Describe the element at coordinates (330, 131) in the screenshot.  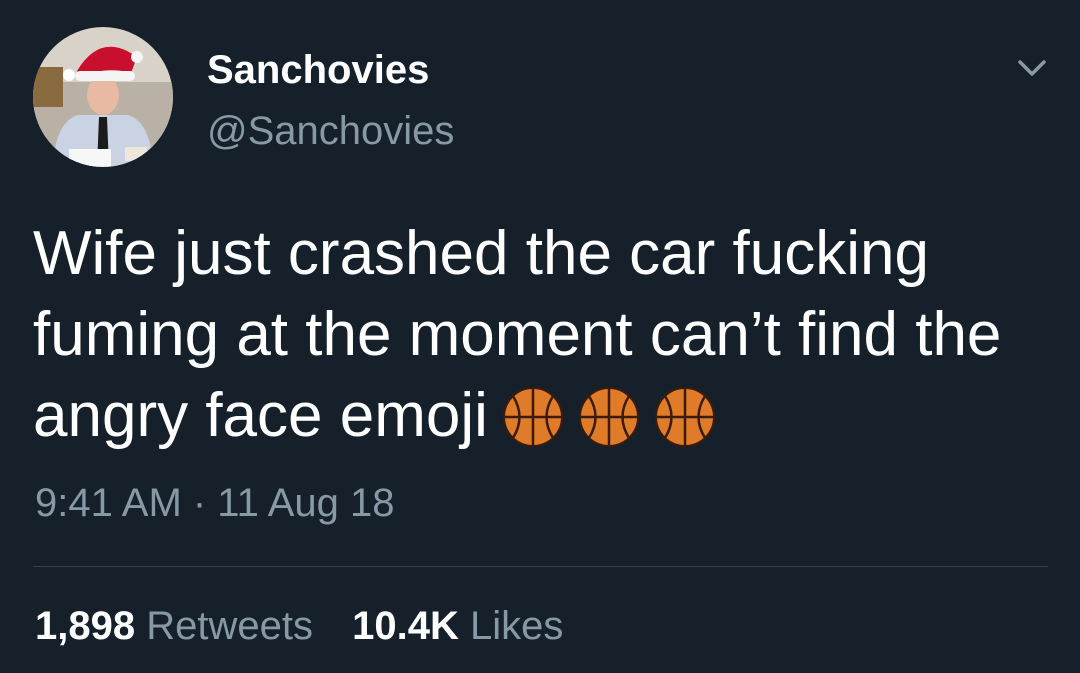
I see `username-handle: @Sanchovies` at that location.